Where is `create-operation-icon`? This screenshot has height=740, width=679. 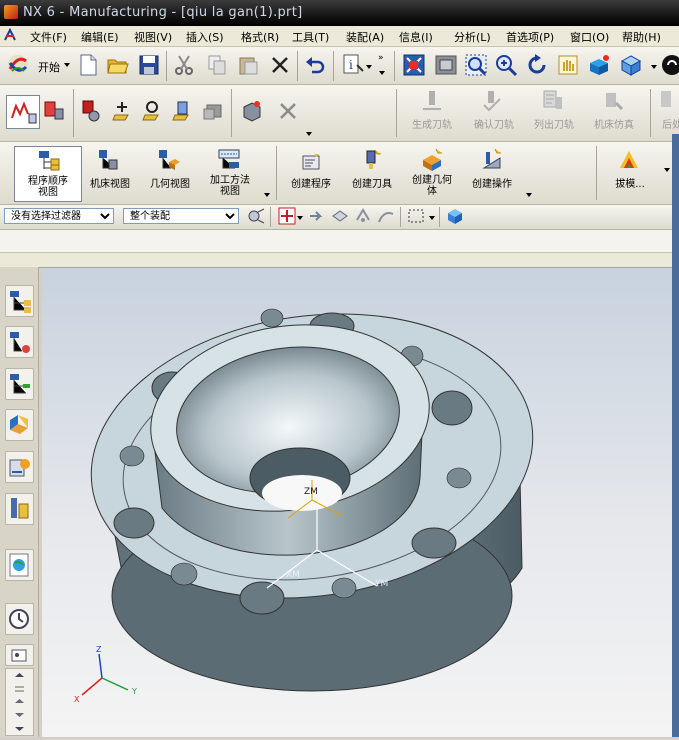 create-operation-icon is located at coordinates (492, 160).